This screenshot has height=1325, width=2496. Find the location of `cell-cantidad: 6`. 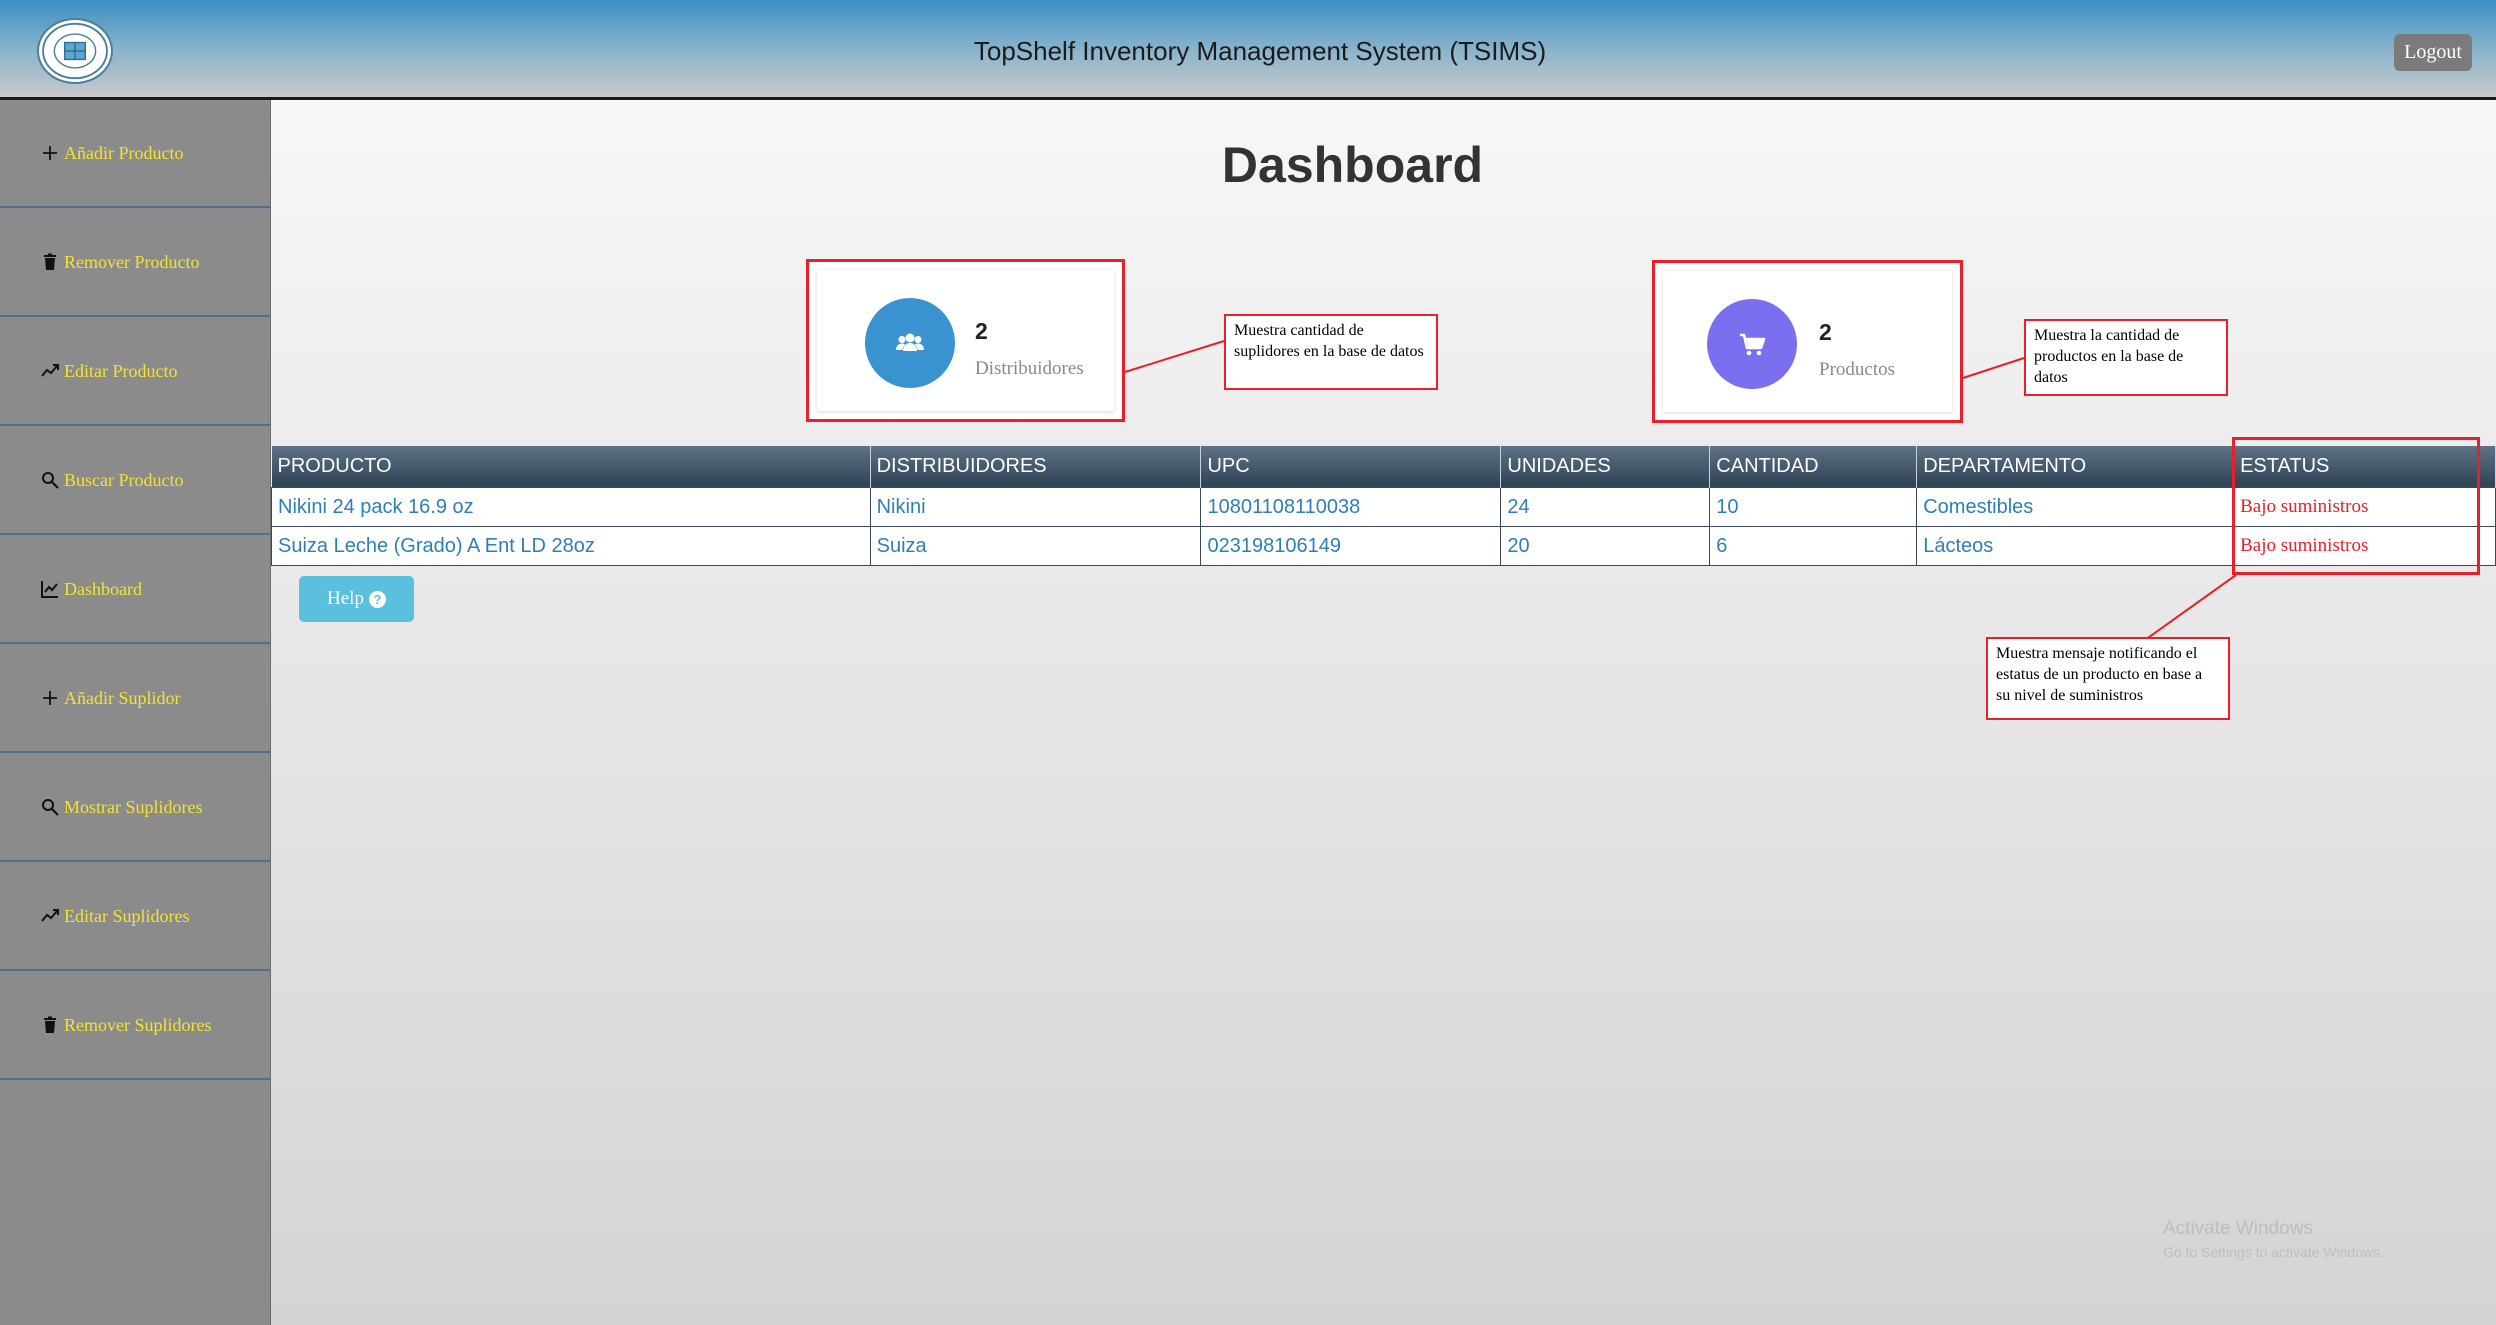

cell-cantidad: 6 is located at coordinates (1813, 546).